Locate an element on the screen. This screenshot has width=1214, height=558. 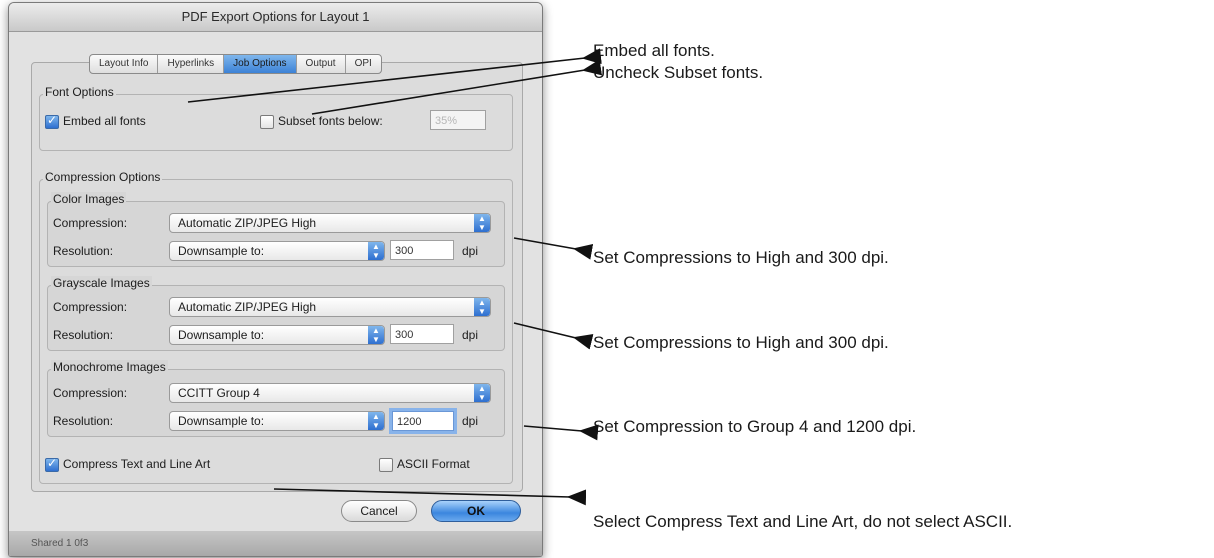
arrow-to-subset-fonts is located at coordinates (457, 87).